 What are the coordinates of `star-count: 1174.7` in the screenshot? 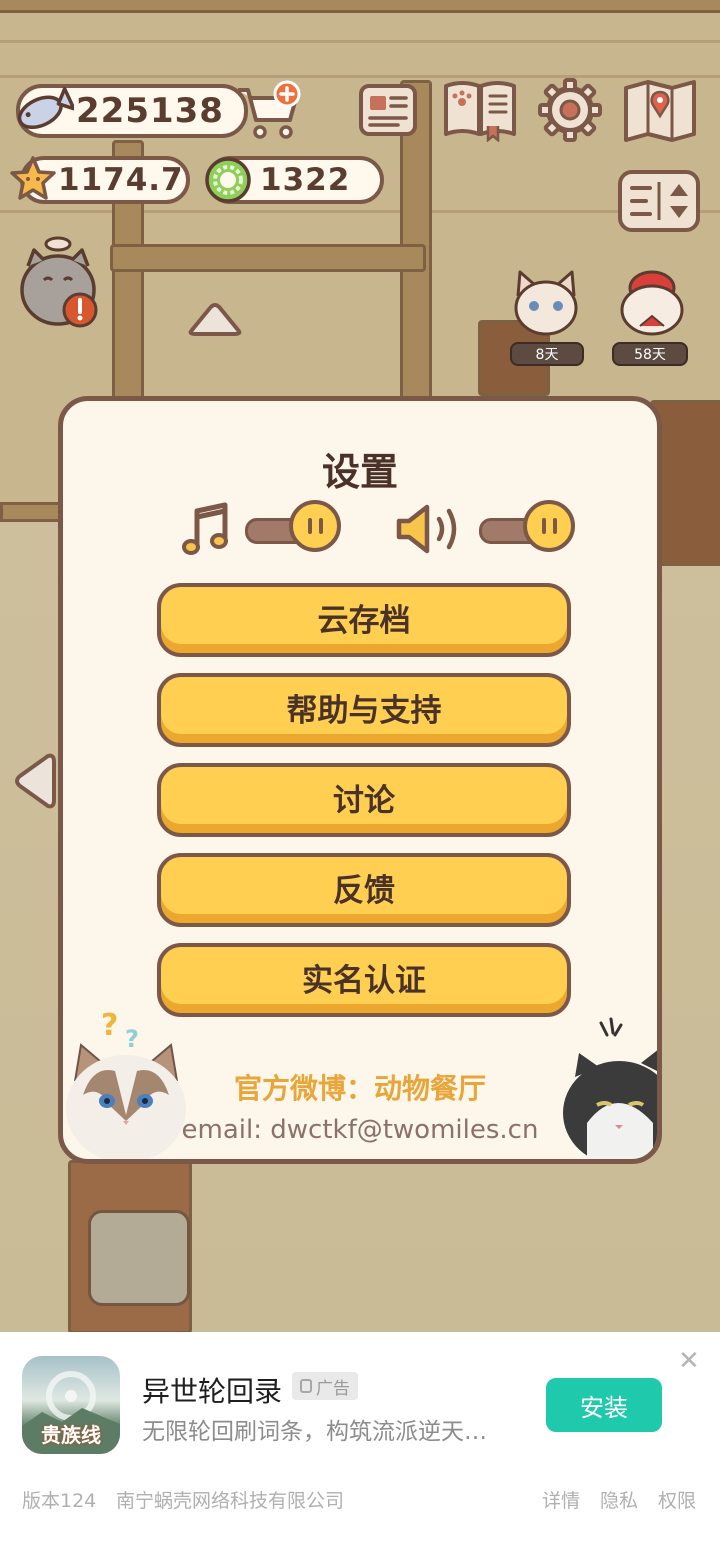 It's located at (121, 180).